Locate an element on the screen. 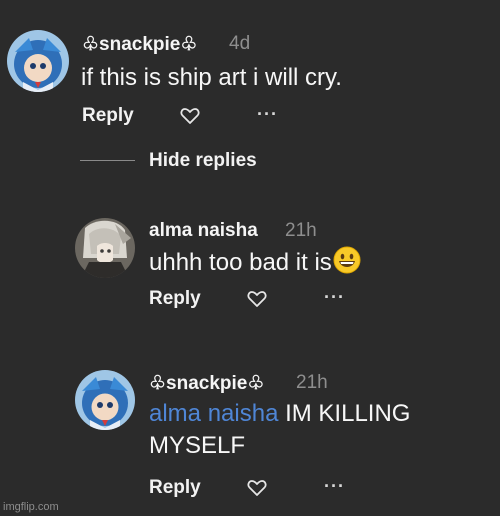  comment-text: alma naisha IM KILLING MYSELF is located at coordinates (279, 430).